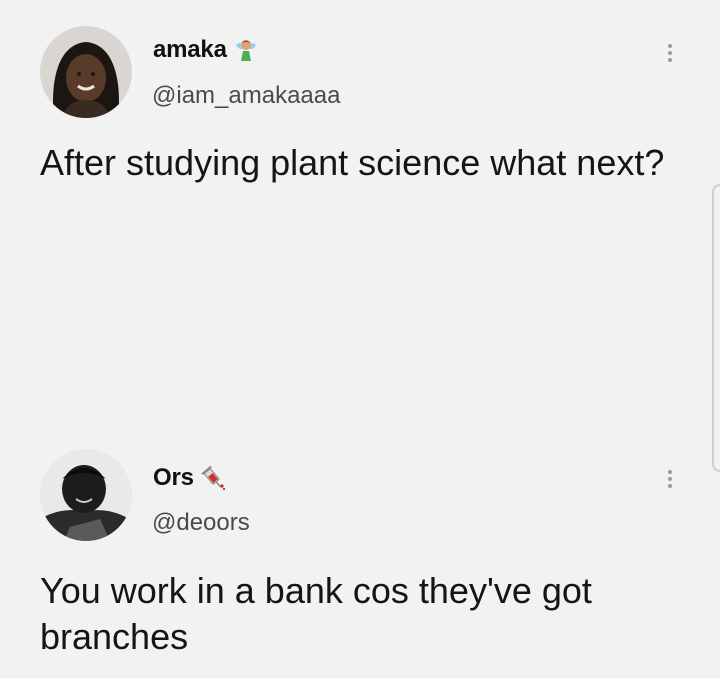 The width and height of the screenshot is (720, 678). What do you see at coordinates (173, 478) in the screenshot?
I see `display-name: Ors` at bounding box center [173, 478].